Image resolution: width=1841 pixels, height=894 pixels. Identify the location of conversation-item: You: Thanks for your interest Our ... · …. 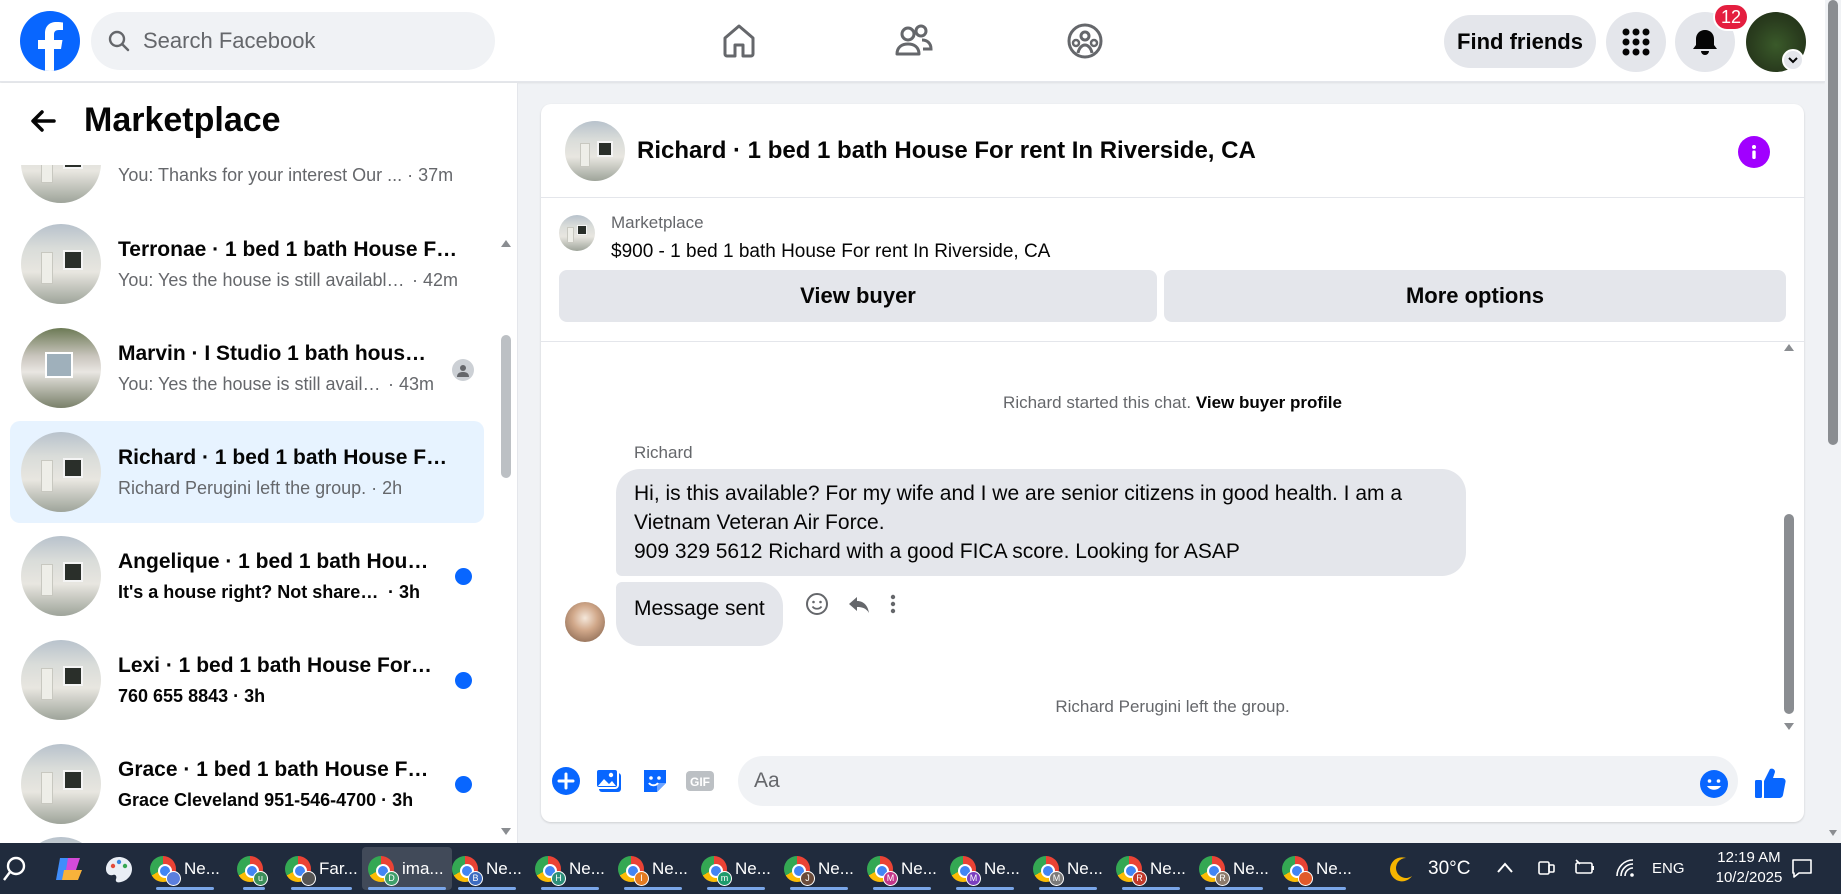
(247, 190).